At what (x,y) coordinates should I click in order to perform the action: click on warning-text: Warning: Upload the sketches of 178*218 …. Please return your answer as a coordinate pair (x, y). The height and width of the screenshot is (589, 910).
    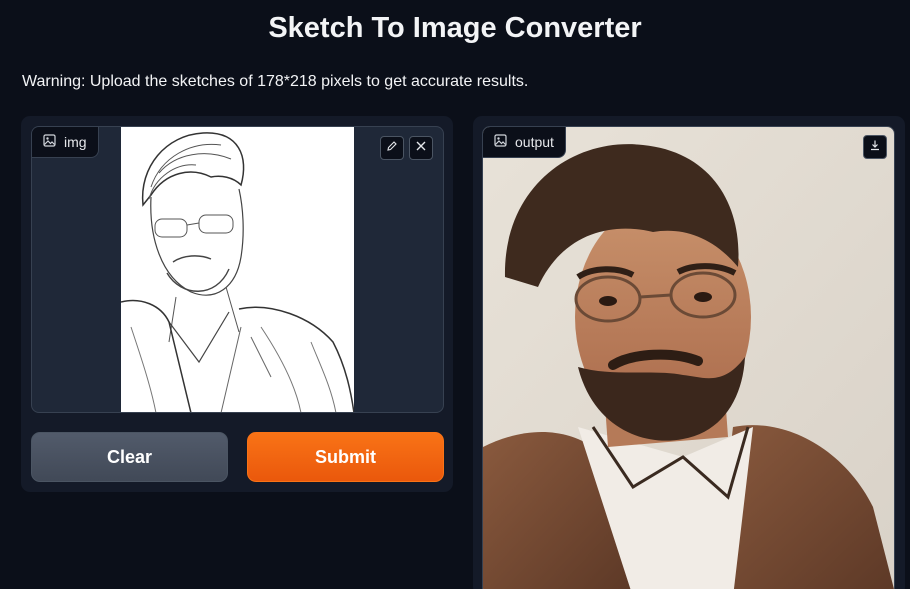
    Looking at the image, I should click on (275, 81).